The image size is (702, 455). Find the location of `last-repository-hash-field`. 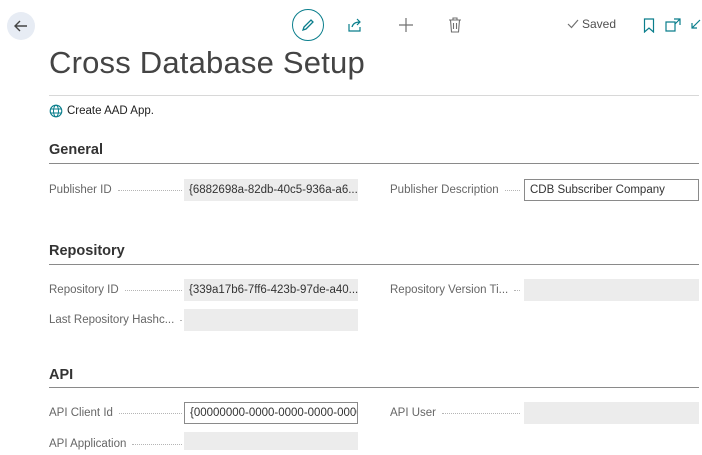

last-repository-hash-field is located at coordinates (271, 320).